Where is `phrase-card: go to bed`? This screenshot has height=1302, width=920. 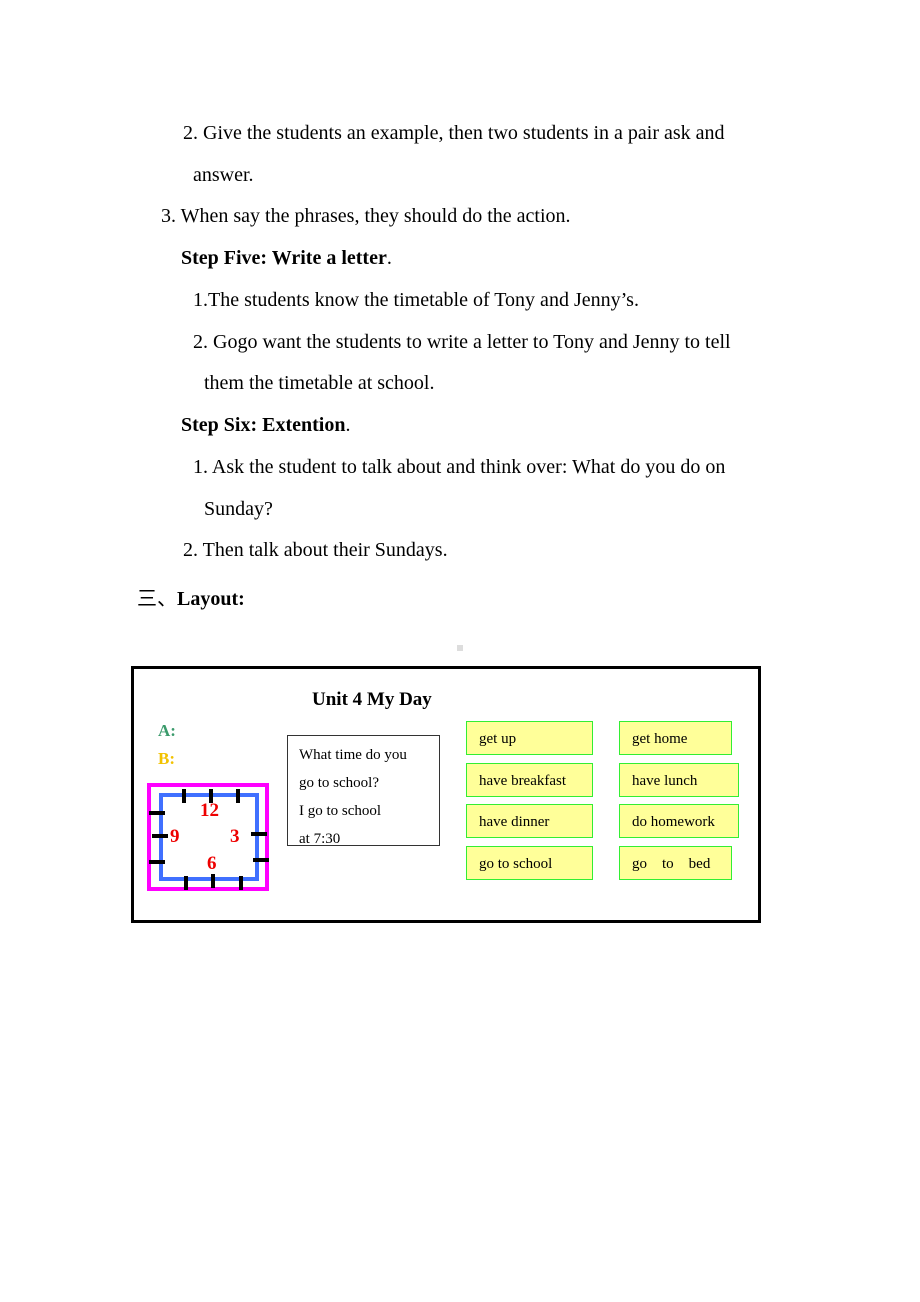 phrase-card: go to bed is located at coordinates (675, 863).